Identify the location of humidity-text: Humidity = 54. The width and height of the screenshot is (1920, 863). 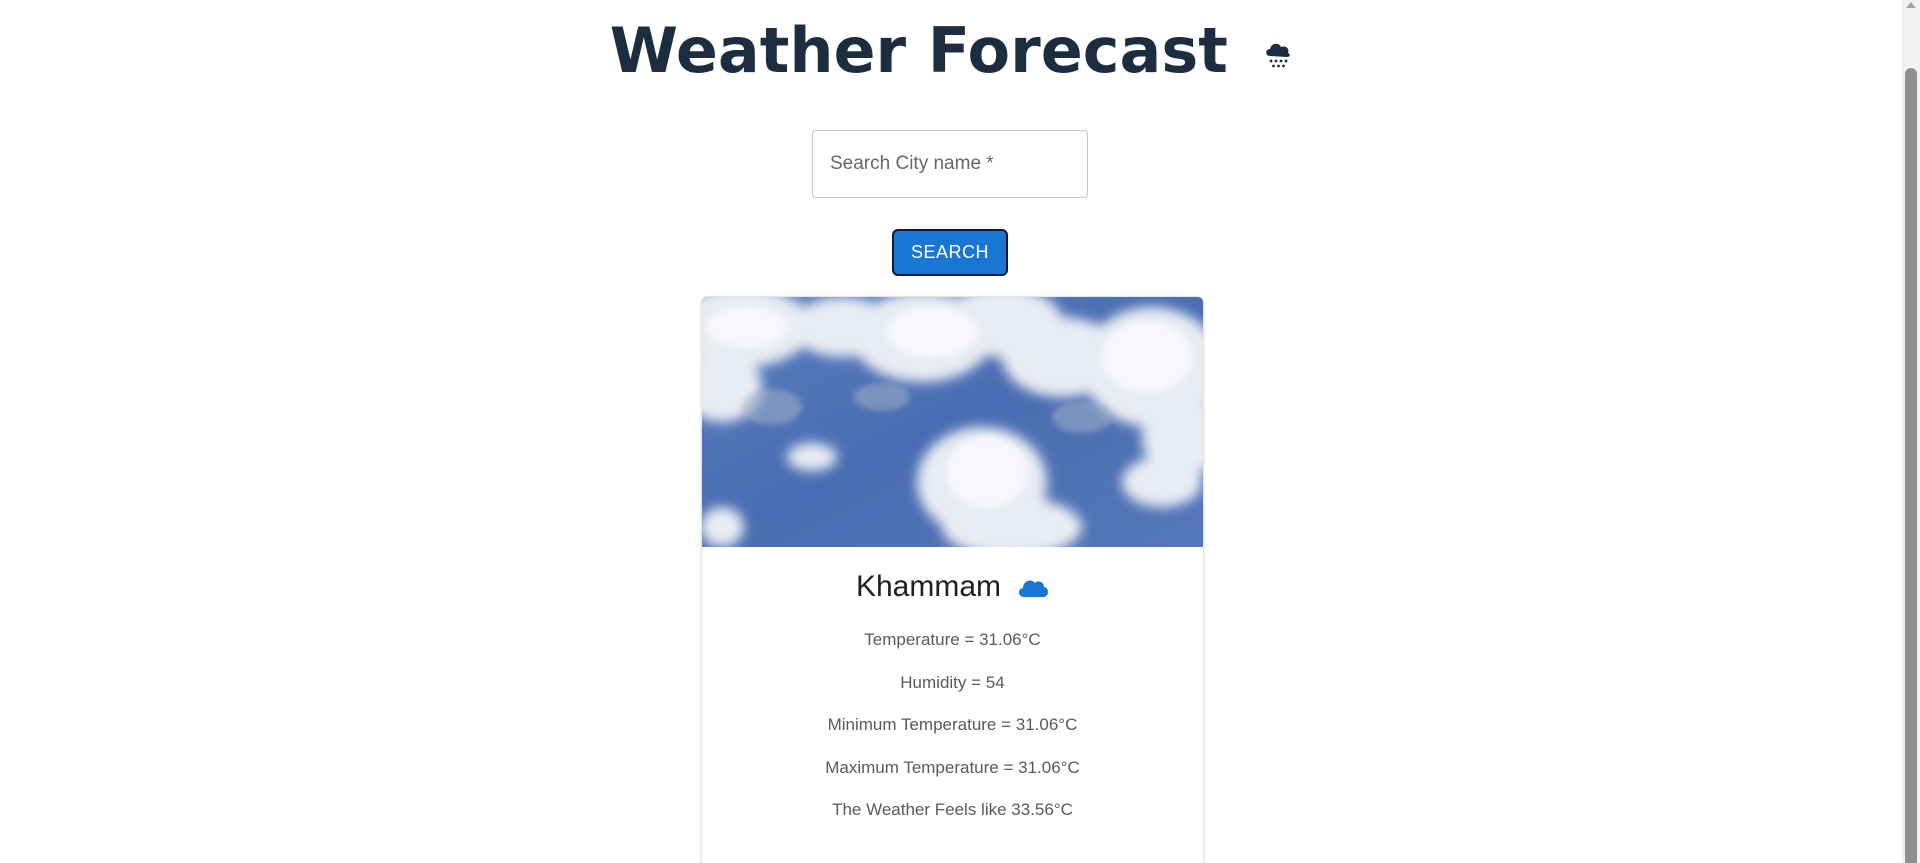
(952, 682).